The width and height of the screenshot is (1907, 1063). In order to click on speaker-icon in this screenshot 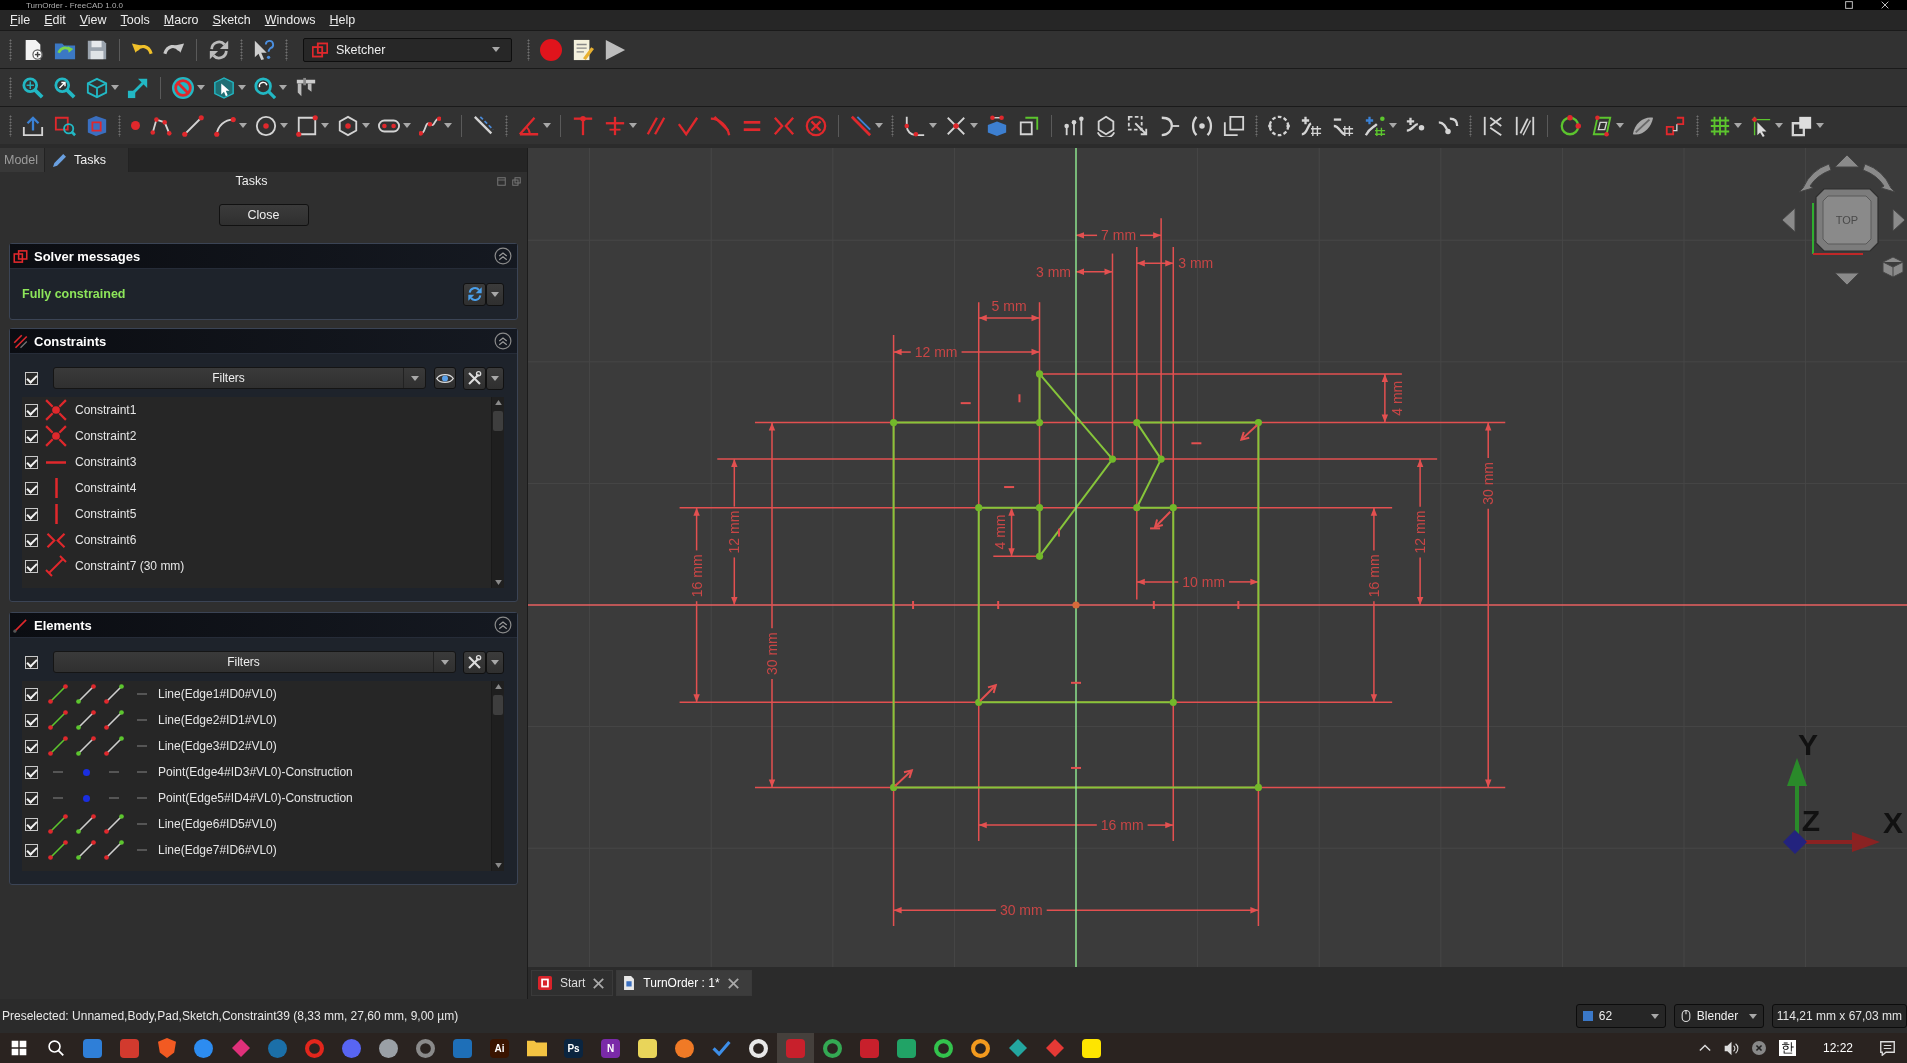, I will do `click(1731, 1048)`.